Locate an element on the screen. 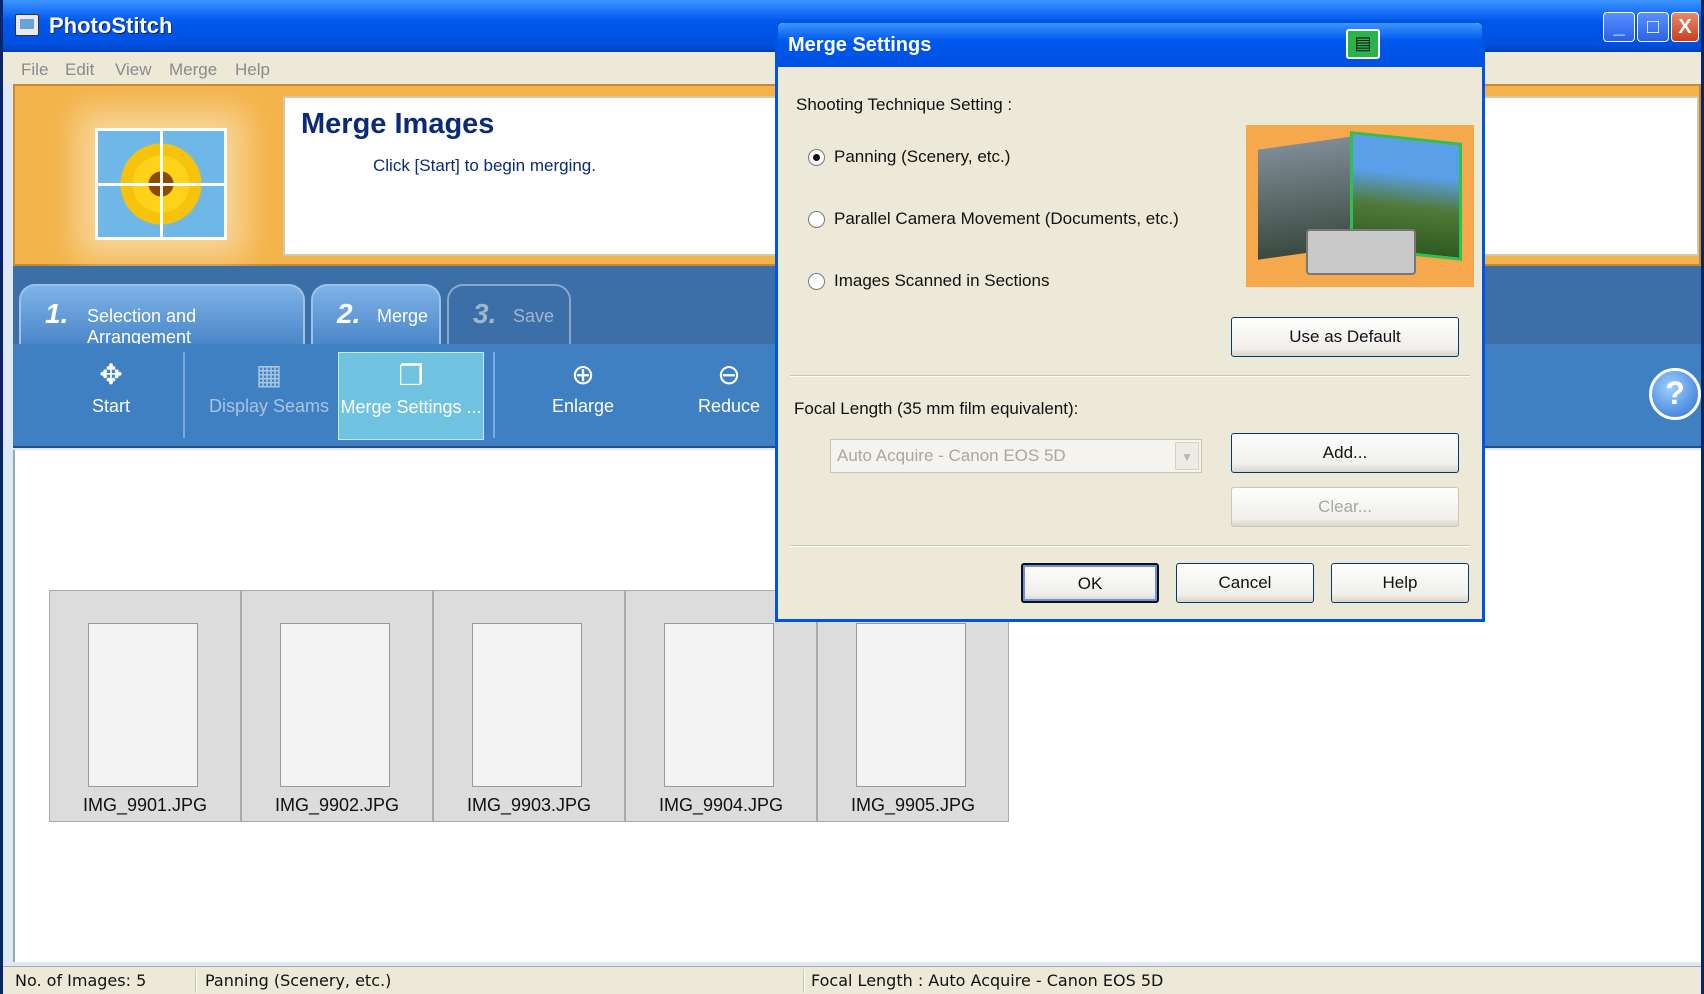 Image resolution: width=1704 pixels, height=994 pixels. focal-length-select: Auto Acquire - Canon EOS 5D ▼ is located at coordinates (1016, 456).